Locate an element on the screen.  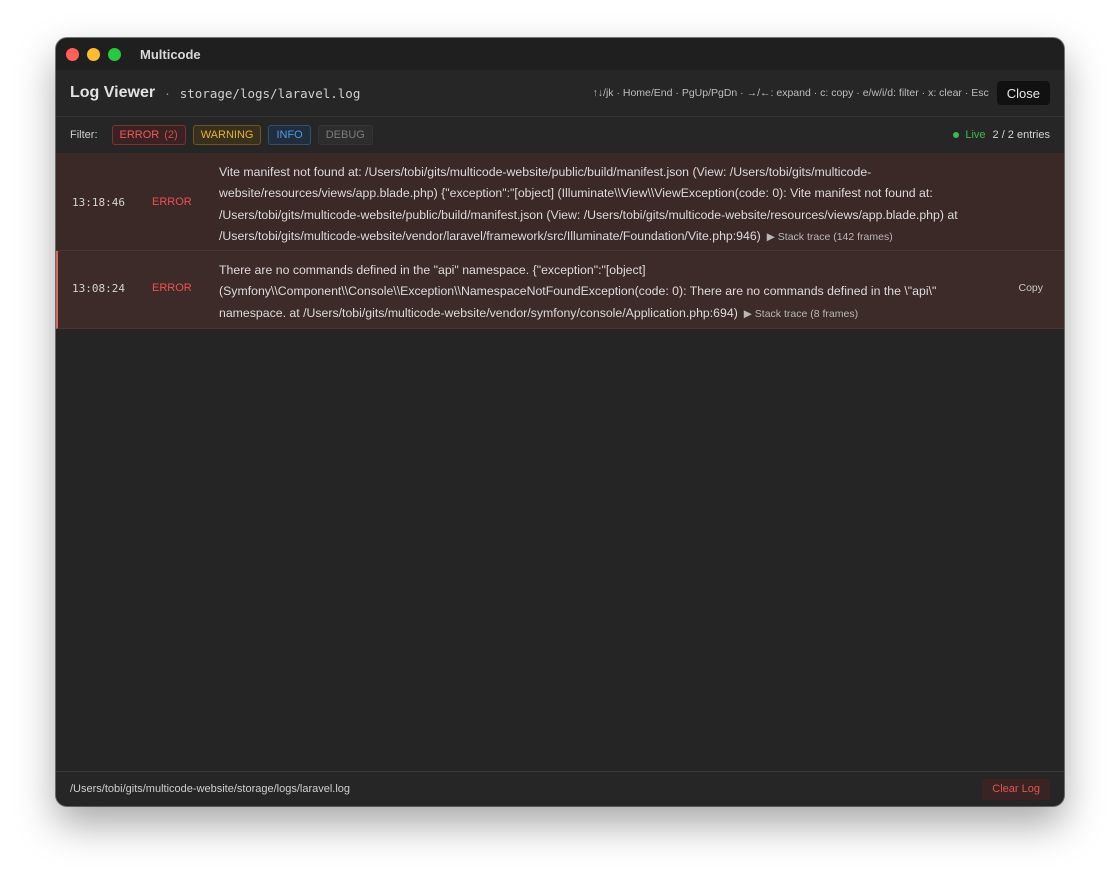
live-indicator: Live is located at coordinates (969, 135).